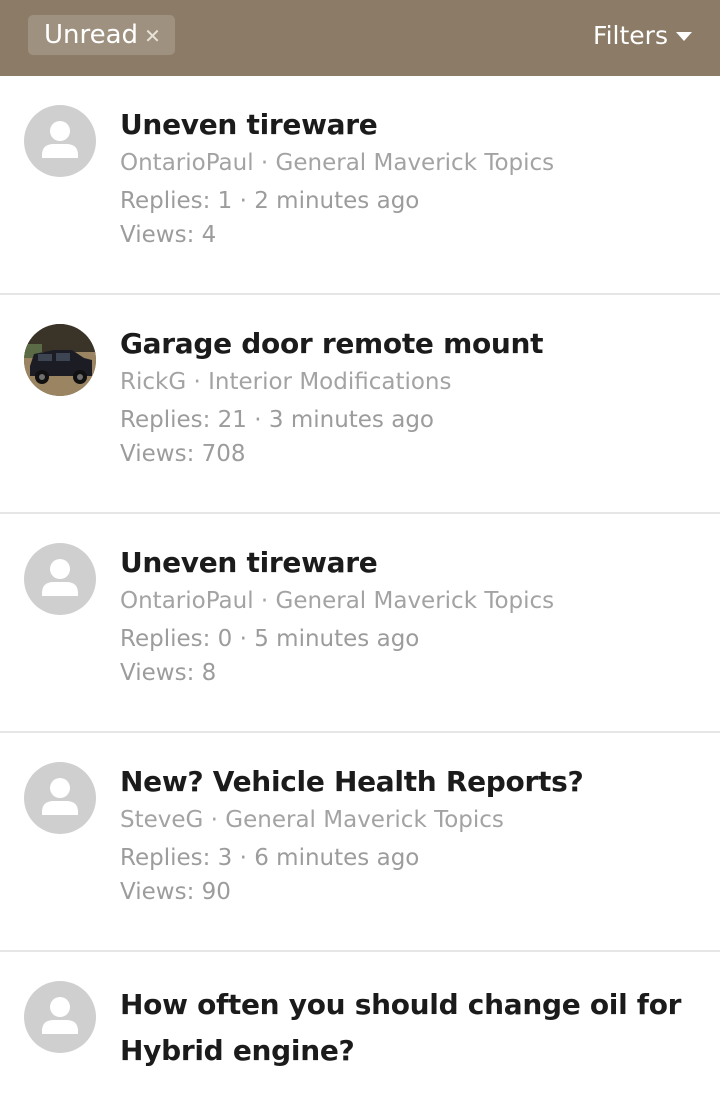 Image resolution: width=720 pixels, height=1112 pixels. Describe the element at coordinates (684, 36) in the screenshot. I see `caret-down-icon` at that location.